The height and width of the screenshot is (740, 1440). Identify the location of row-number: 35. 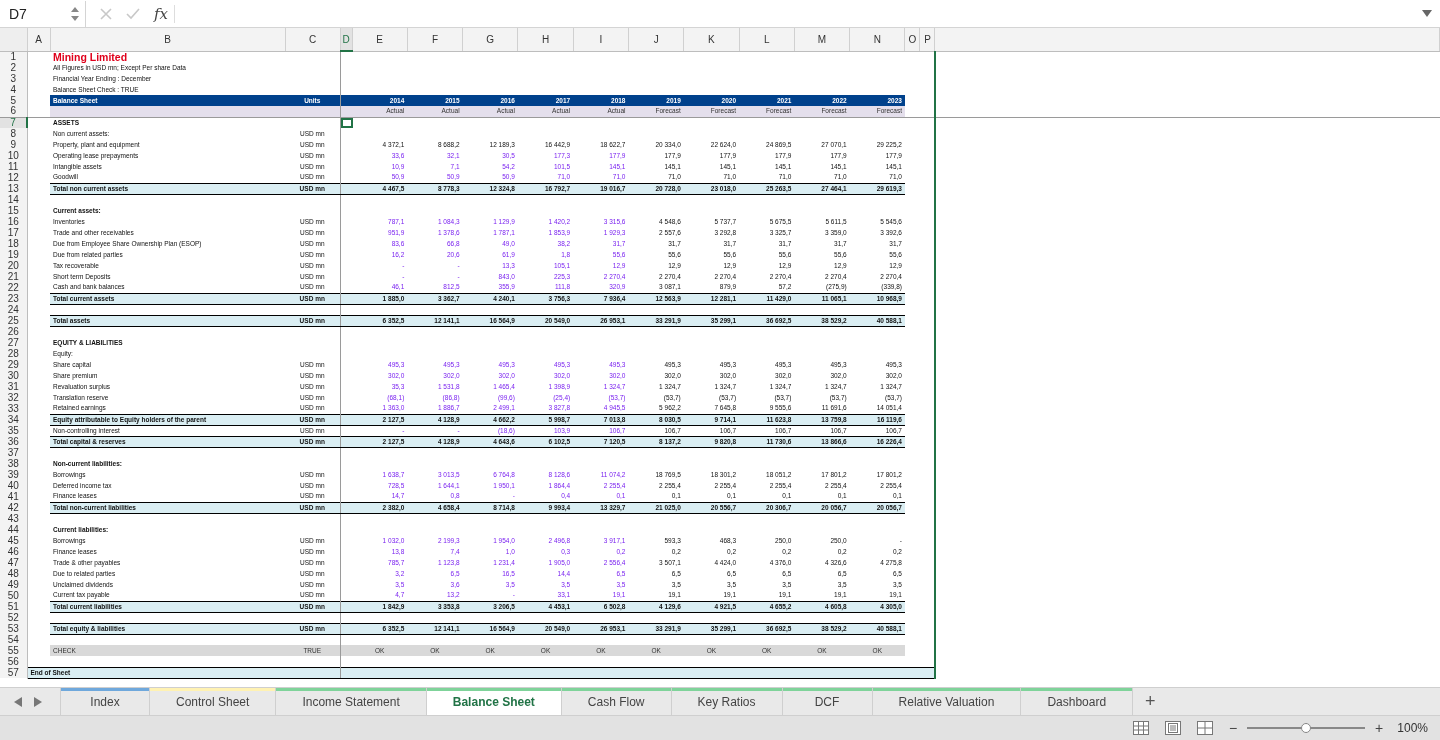
(13, 430).